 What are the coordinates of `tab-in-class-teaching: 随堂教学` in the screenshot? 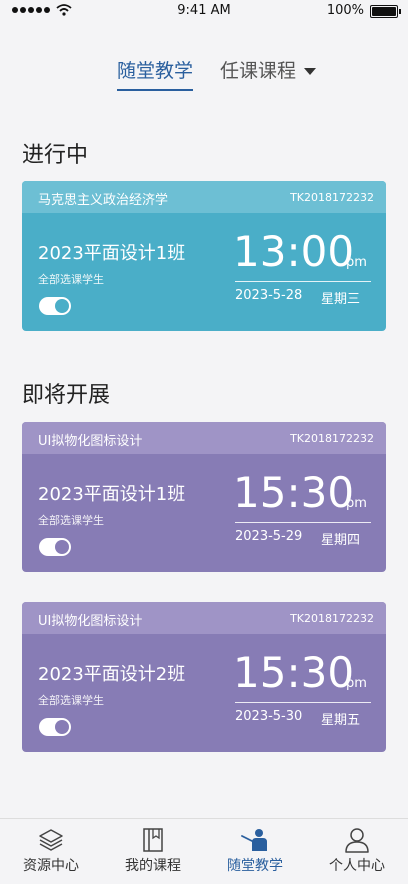 It's located at (155, 73).